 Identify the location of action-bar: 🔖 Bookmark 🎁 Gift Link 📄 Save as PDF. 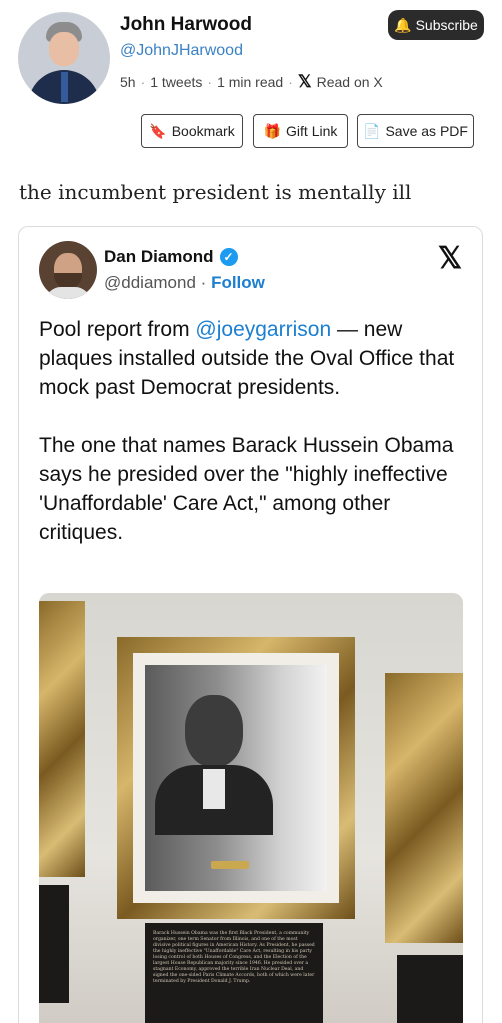
(251, 132).